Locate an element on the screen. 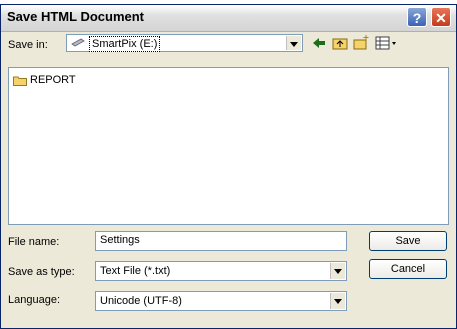  file-name-label: File name: is located at coordinates (34, 242).